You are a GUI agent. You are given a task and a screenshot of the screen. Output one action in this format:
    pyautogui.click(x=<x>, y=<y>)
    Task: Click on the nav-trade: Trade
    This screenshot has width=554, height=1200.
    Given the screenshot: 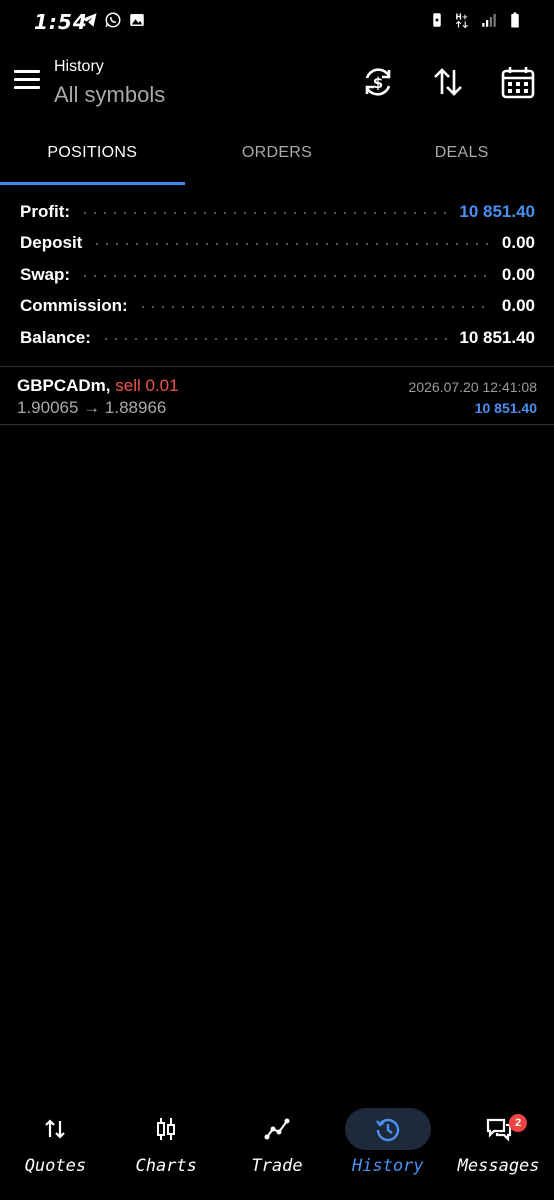 What is the action you would take?
    pyautogui.click(x=277, y=1150)
    